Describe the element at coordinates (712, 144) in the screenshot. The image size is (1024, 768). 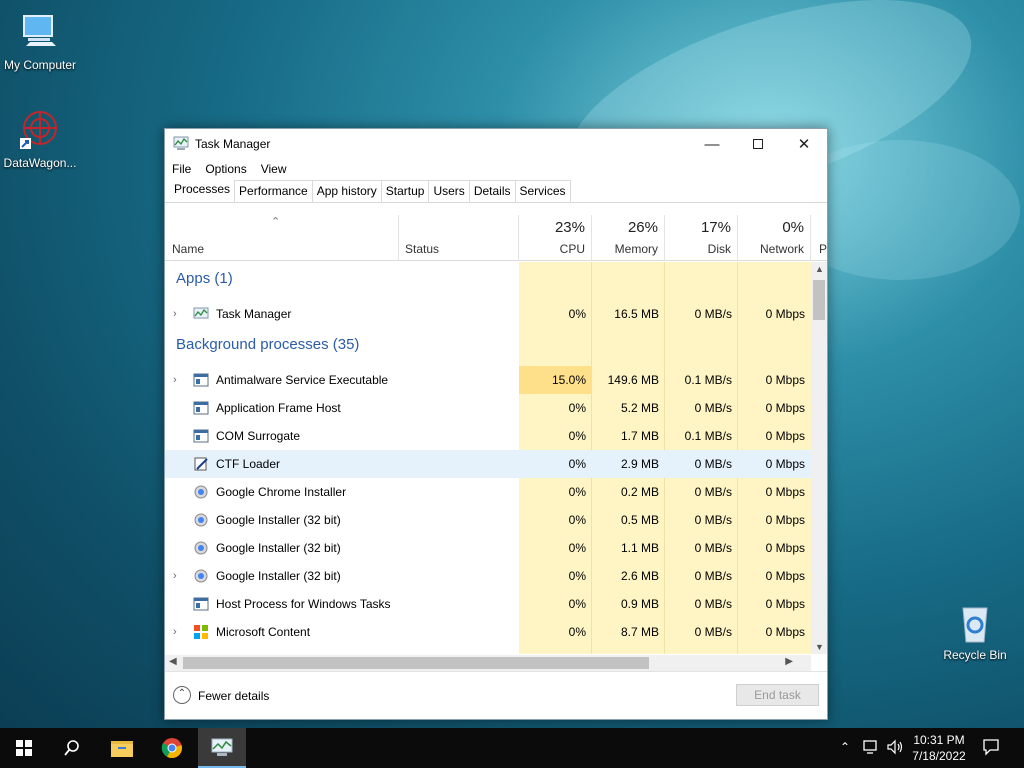
I see `minimize-button: —` at that location.